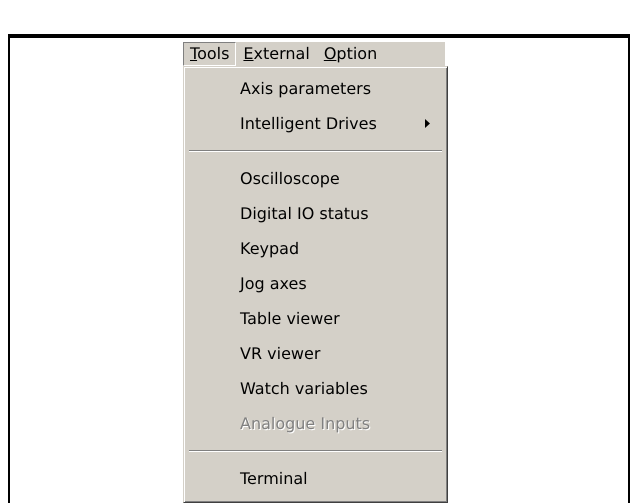 Image resolution: width=637 pixels, height=503 pixels. Describe the element at coordinates (209, 54) in the screenshot. I see `menu-bar-item: Tools` at that location.